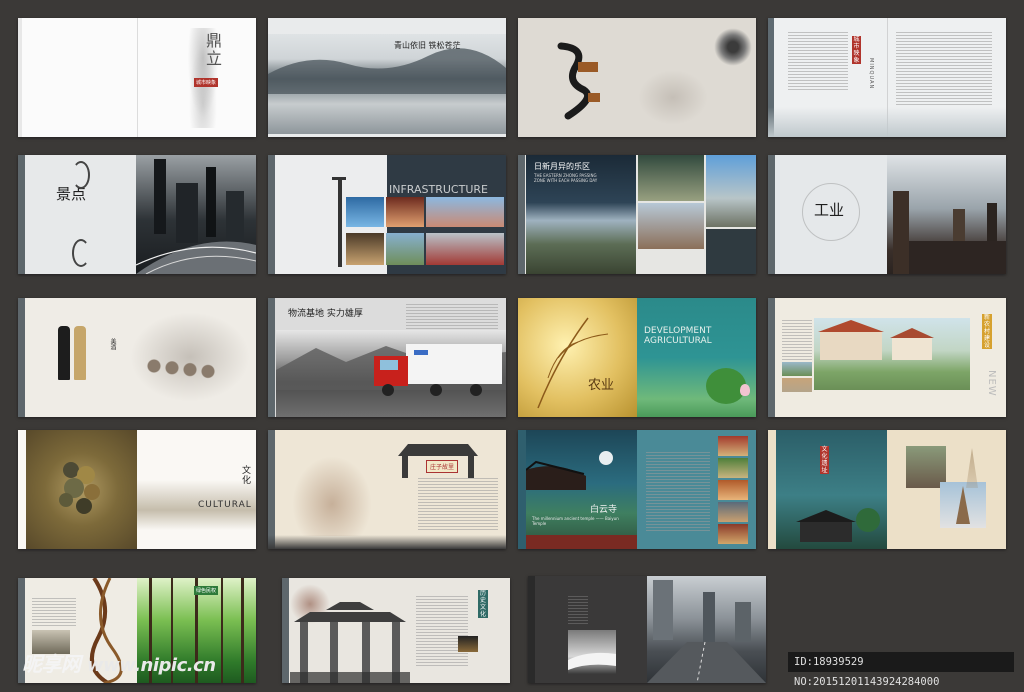 This screenshot has width=1024, height=692. What do you see at coordinates (678, 336) in the screenshot?
I see `agri-heading: DEVELOPMENT AGRICULTURAL` at bounding box center [678, 336].